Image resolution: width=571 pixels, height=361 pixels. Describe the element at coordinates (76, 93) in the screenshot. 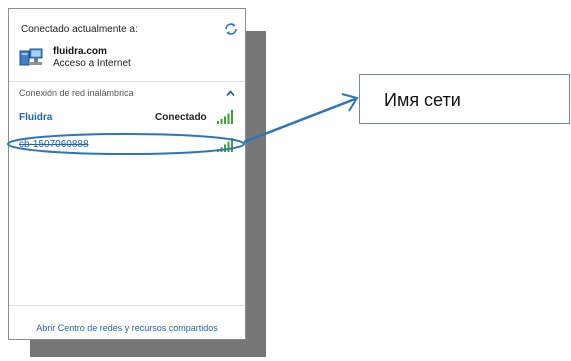

I see `wireless-section-header: Conexión de red inalámbrica` at that location.